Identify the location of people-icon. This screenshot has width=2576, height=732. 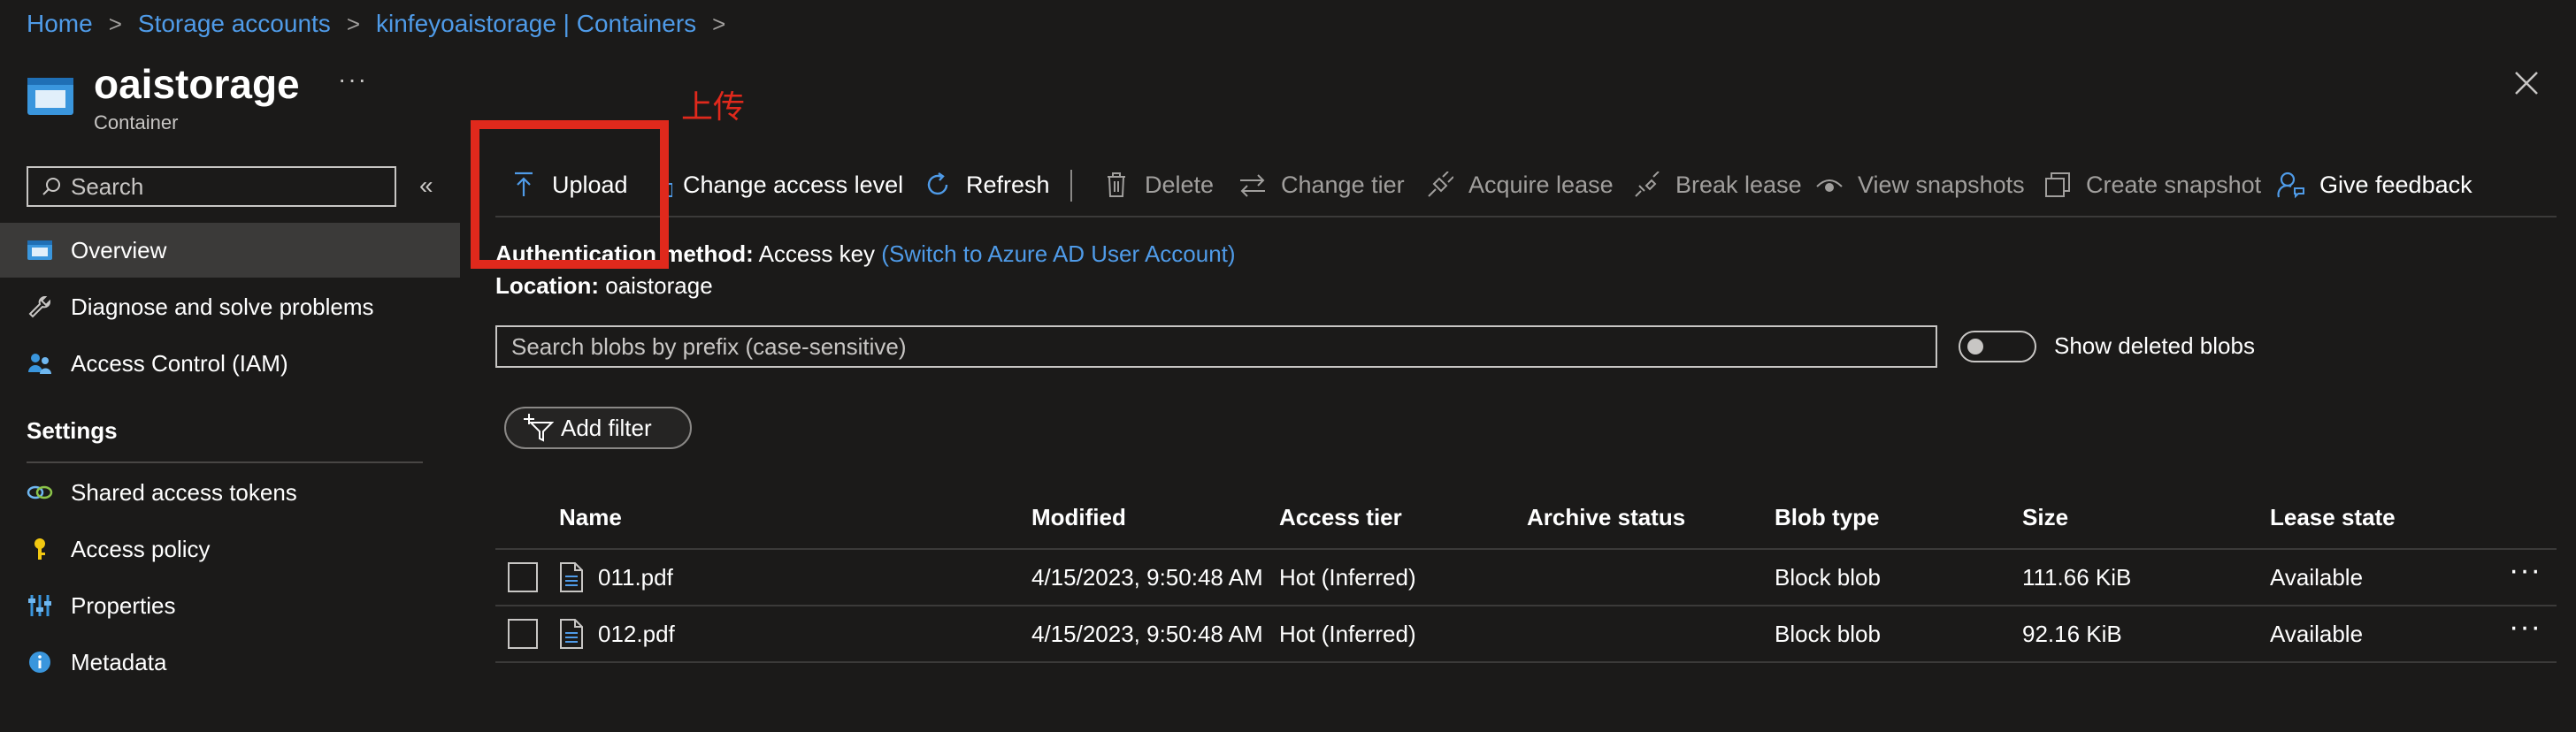
(40, 363).